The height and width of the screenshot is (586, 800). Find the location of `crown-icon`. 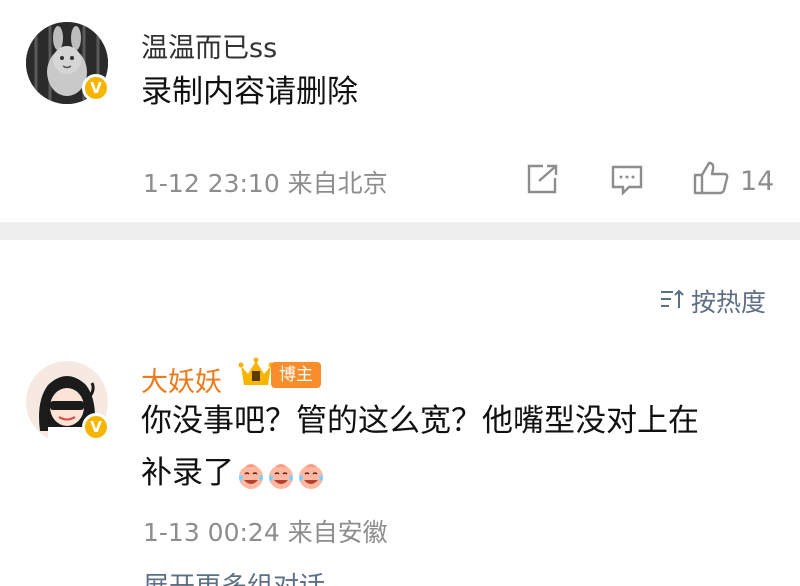

crown-icon is located at coordinates (256, 375).